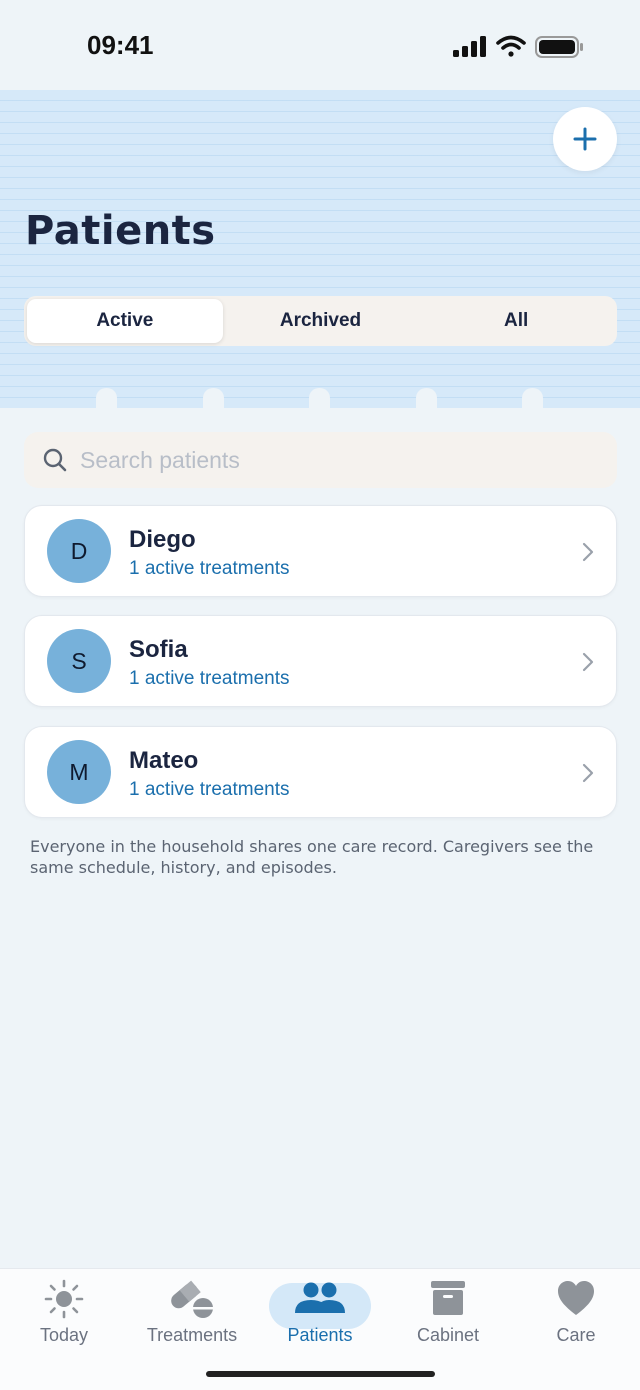 Image resolution: width=640 pixels, height=1390 pixels. What do you see at coordinates (120, 231) in the screenshot?
I see `page-title: Patients` at bounding box center [120, 231].